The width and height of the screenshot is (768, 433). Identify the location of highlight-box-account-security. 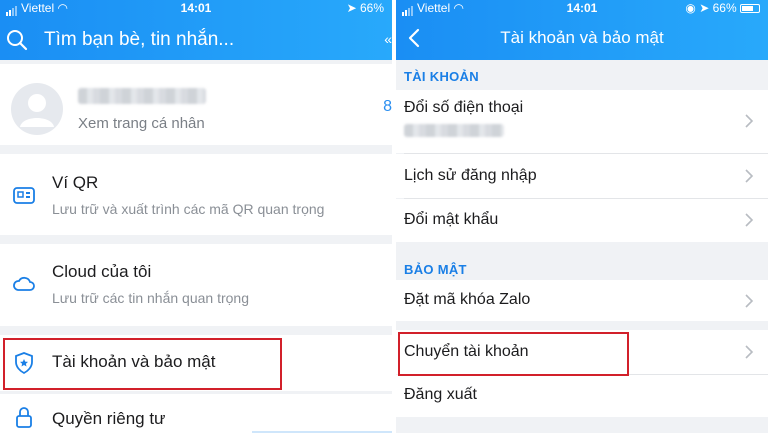
(142, 364).